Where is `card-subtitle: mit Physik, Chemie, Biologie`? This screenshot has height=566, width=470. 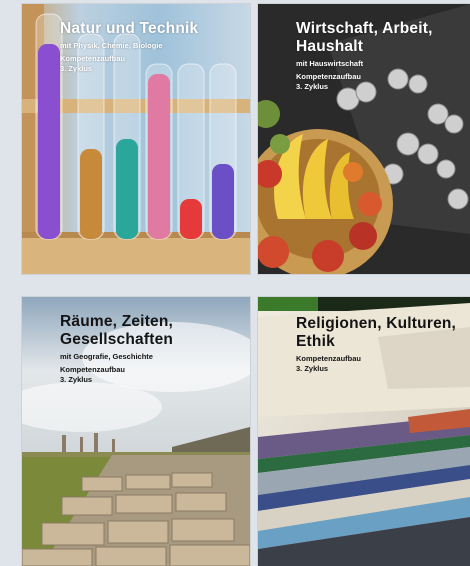 card-subtitle: mit Physik, Chemie, Biologie is located at coordinates (111, 45).